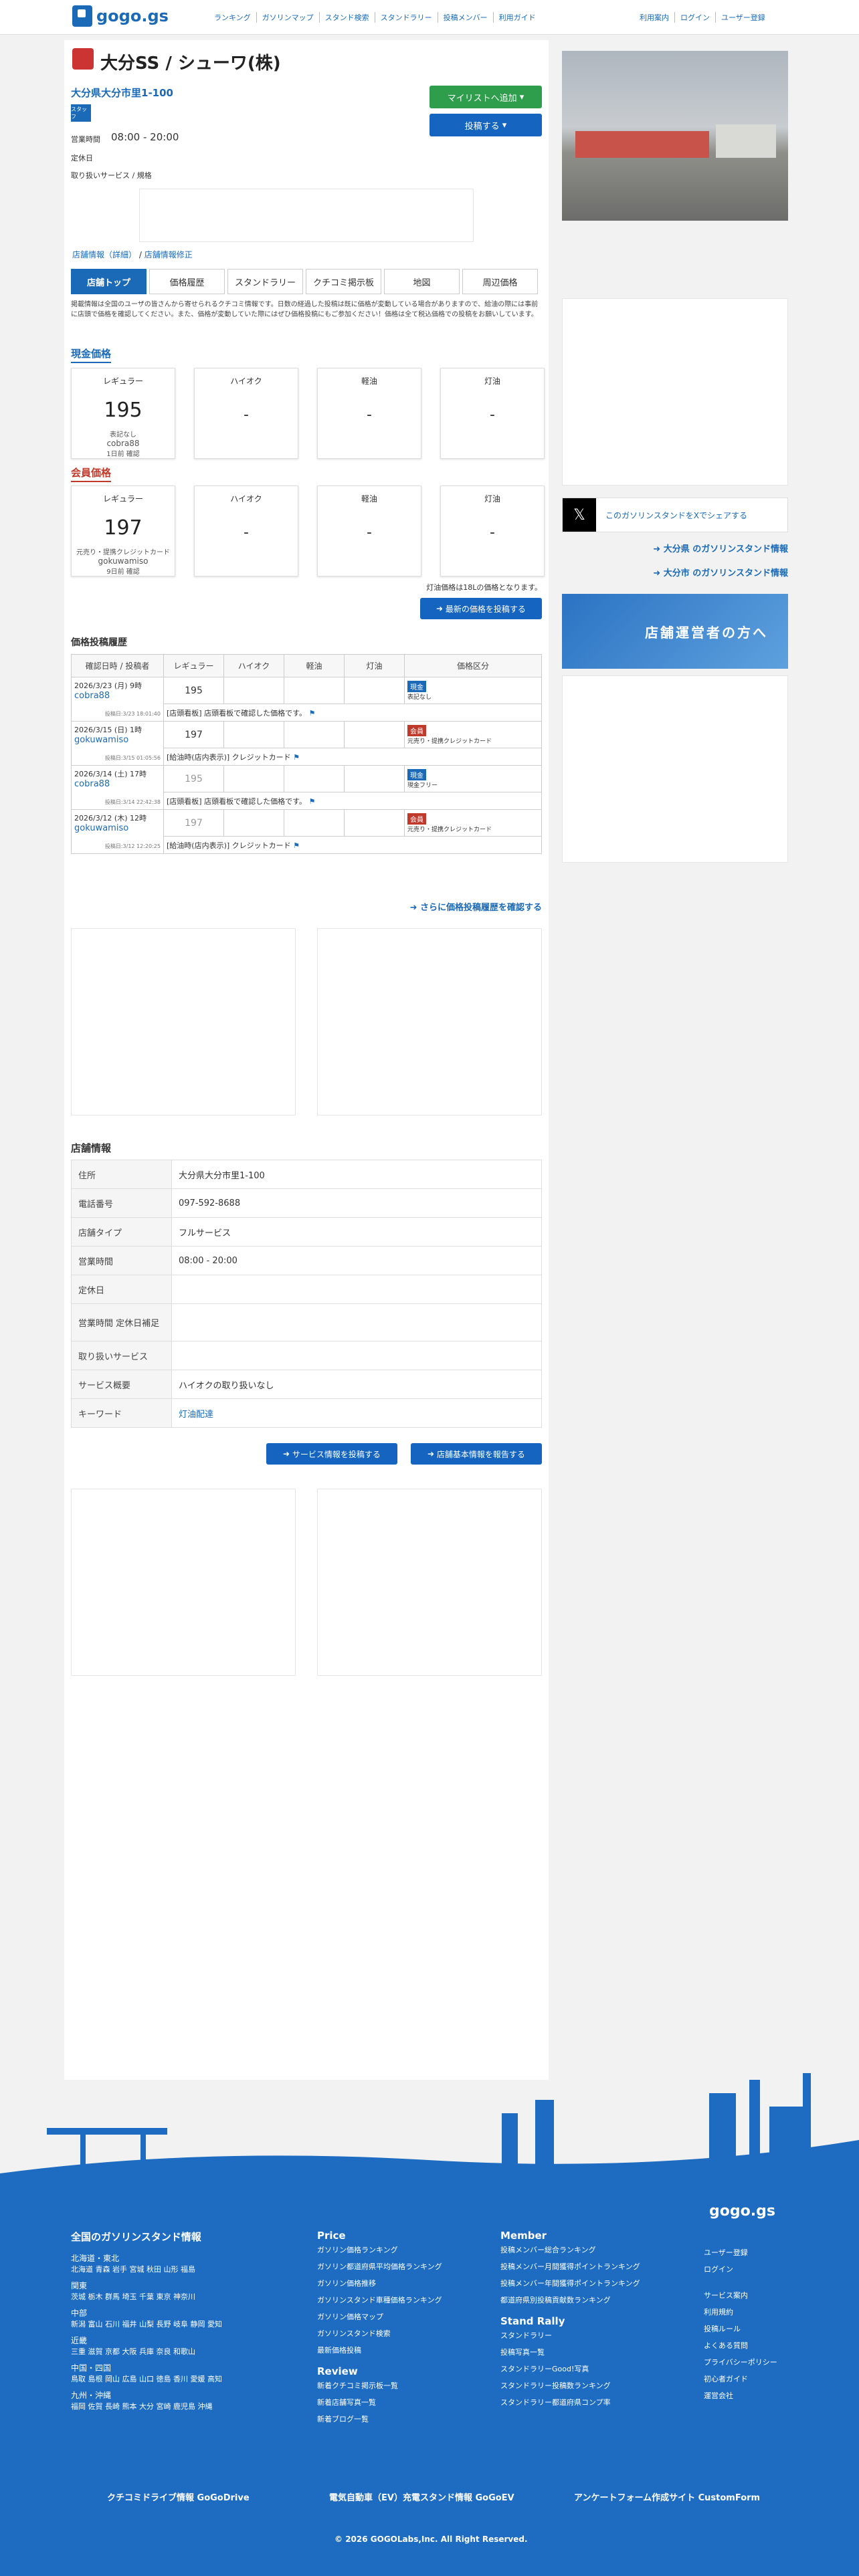 This screenshot has width=859, height=2576. What do you see at coordinates (344, 281) in the screenshot?
I see `tab-board: クチコミ掲示板` at bounding box center [344, 281].